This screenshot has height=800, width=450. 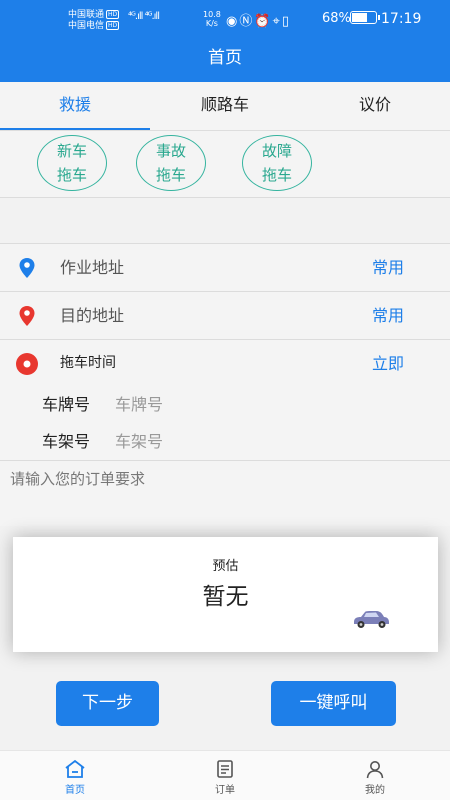 I want to click on carrier-info: 中国联通 HD 中国电信 HD, so click(x=94, y=21).